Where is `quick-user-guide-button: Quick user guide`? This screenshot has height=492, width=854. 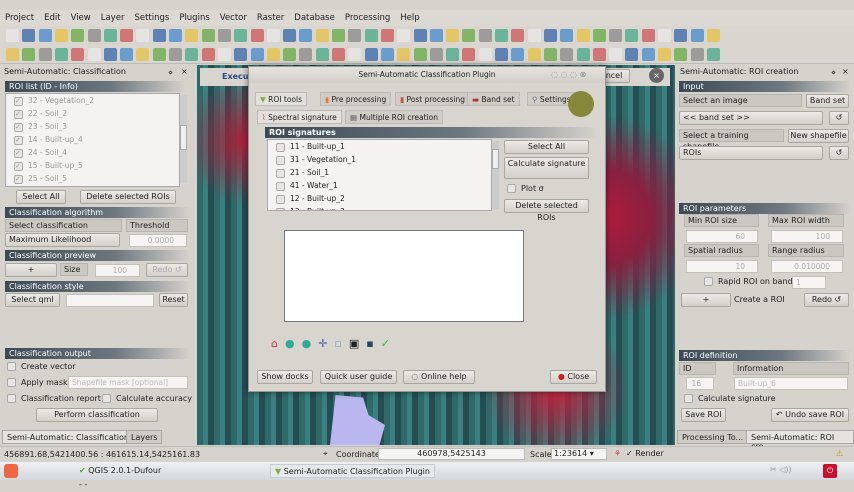
quick-user-guide-button: Quick user guide is located at coordinates (358, 377).